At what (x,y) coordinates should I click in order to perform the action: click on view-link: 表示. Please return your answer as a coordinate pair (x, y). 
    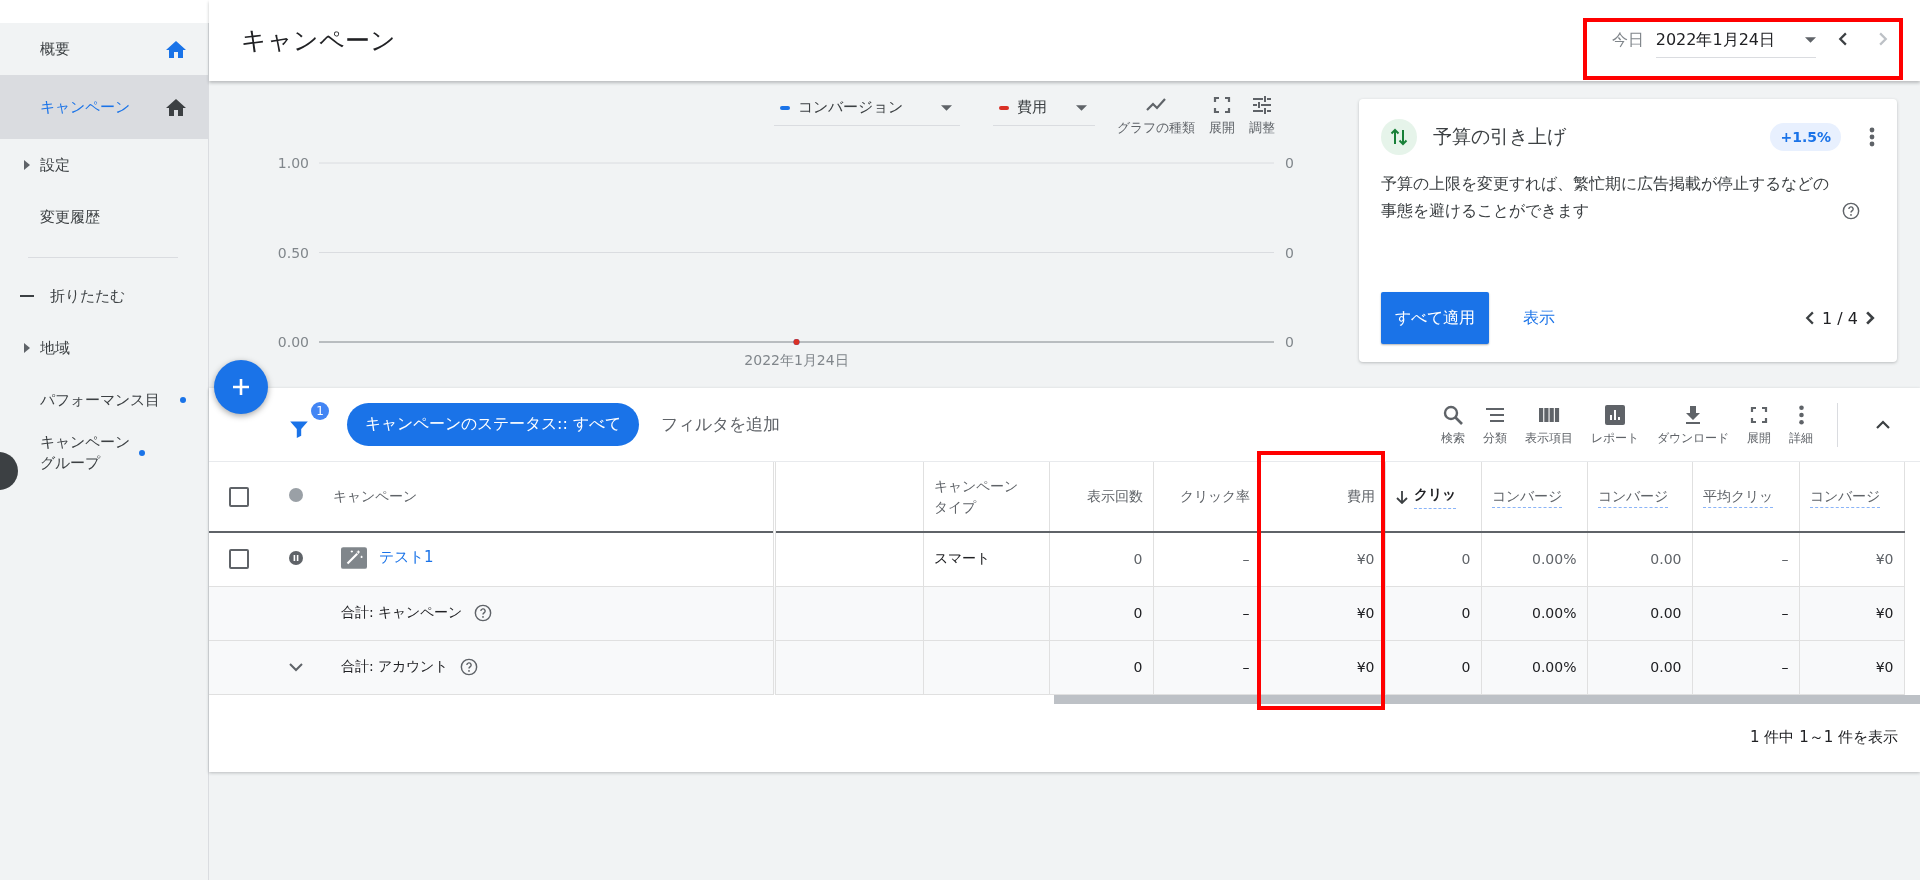
    Looking at the image, I should click on (1539, 318).